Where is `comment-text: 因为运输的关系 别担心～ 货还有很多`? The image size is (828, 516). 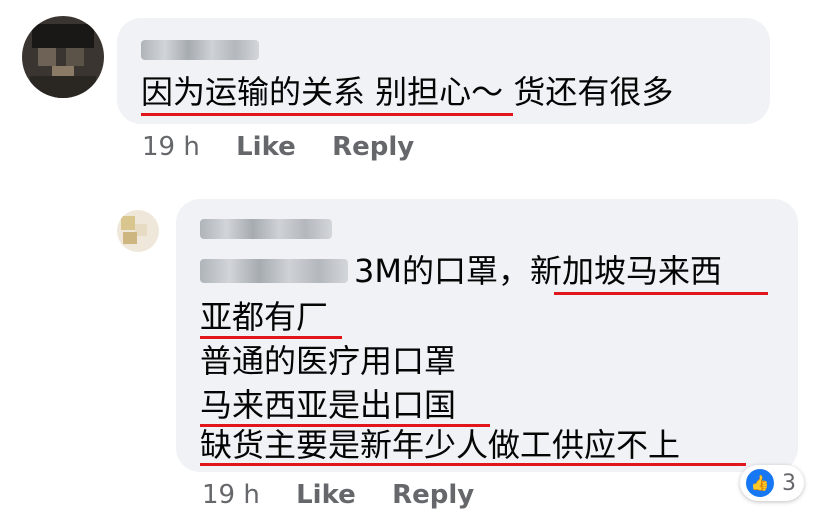 comment-text: 因为运输的关系 别担心～ 货还有很多 is located at coordinates (407, 92).